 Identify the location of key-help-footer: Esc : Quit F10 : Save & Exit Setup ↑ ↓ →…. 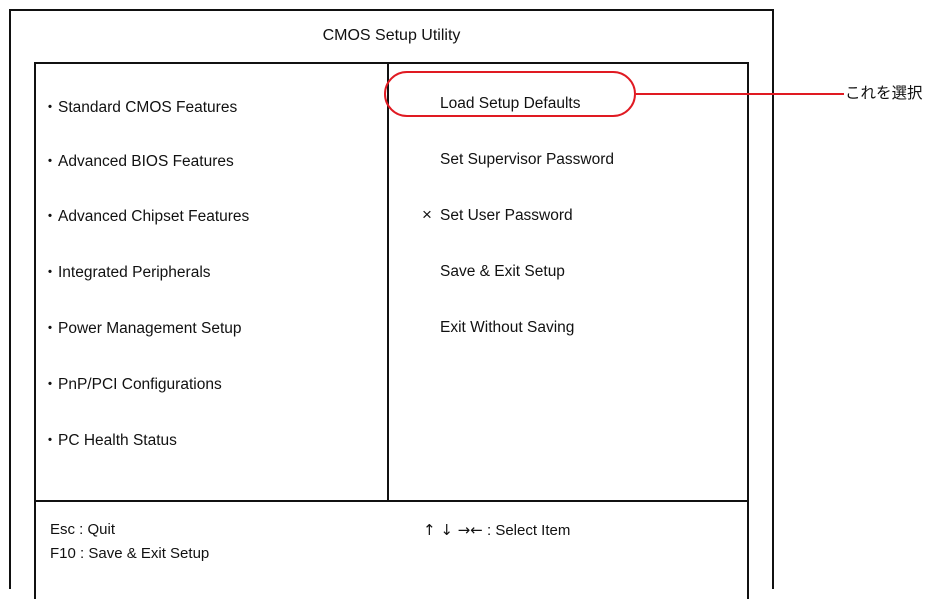
(391, 550).